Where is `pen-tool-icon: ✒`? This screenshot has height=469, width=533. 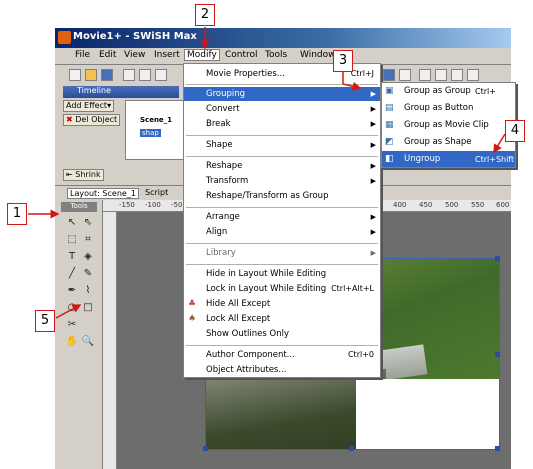 pen-tool-icon: ✒ is located at coordinates (72, 291).